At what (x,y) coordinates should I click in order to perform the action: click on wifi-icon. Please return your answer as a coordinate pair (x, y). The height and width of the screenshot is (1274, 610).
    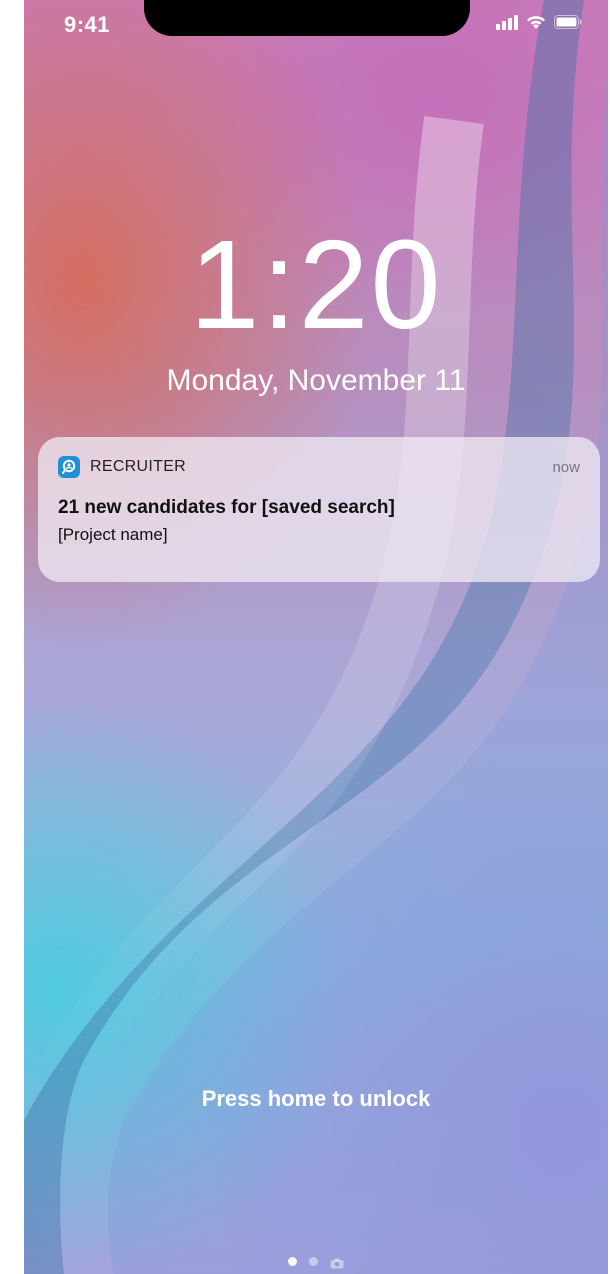
    Looking at the image, I should click on (536, 22).